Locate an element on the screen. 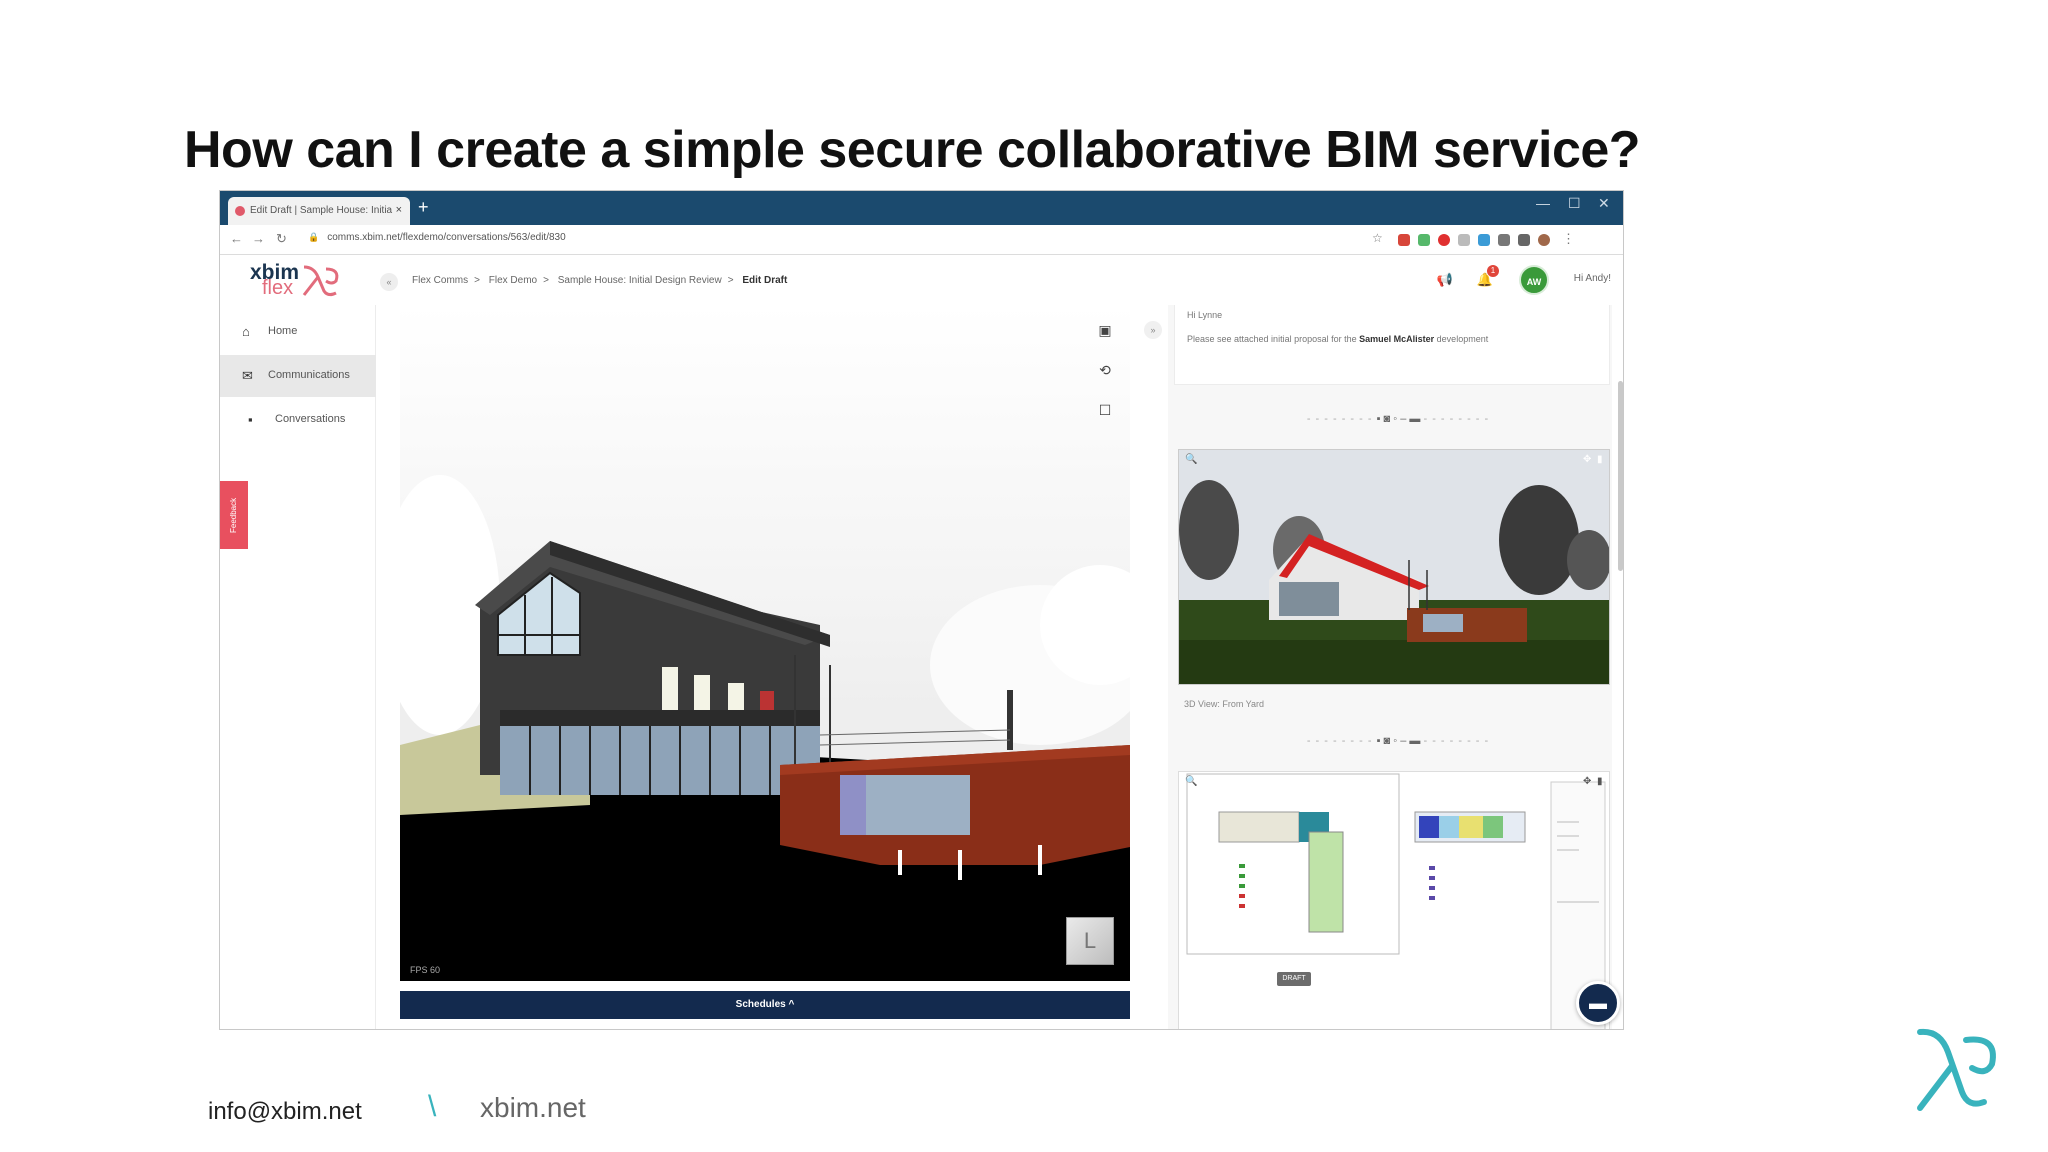 The height and width of the screenshot is (1152, 2048). snapshot-caption: 3D View: From Yard is located at coordinates (1224, 704).